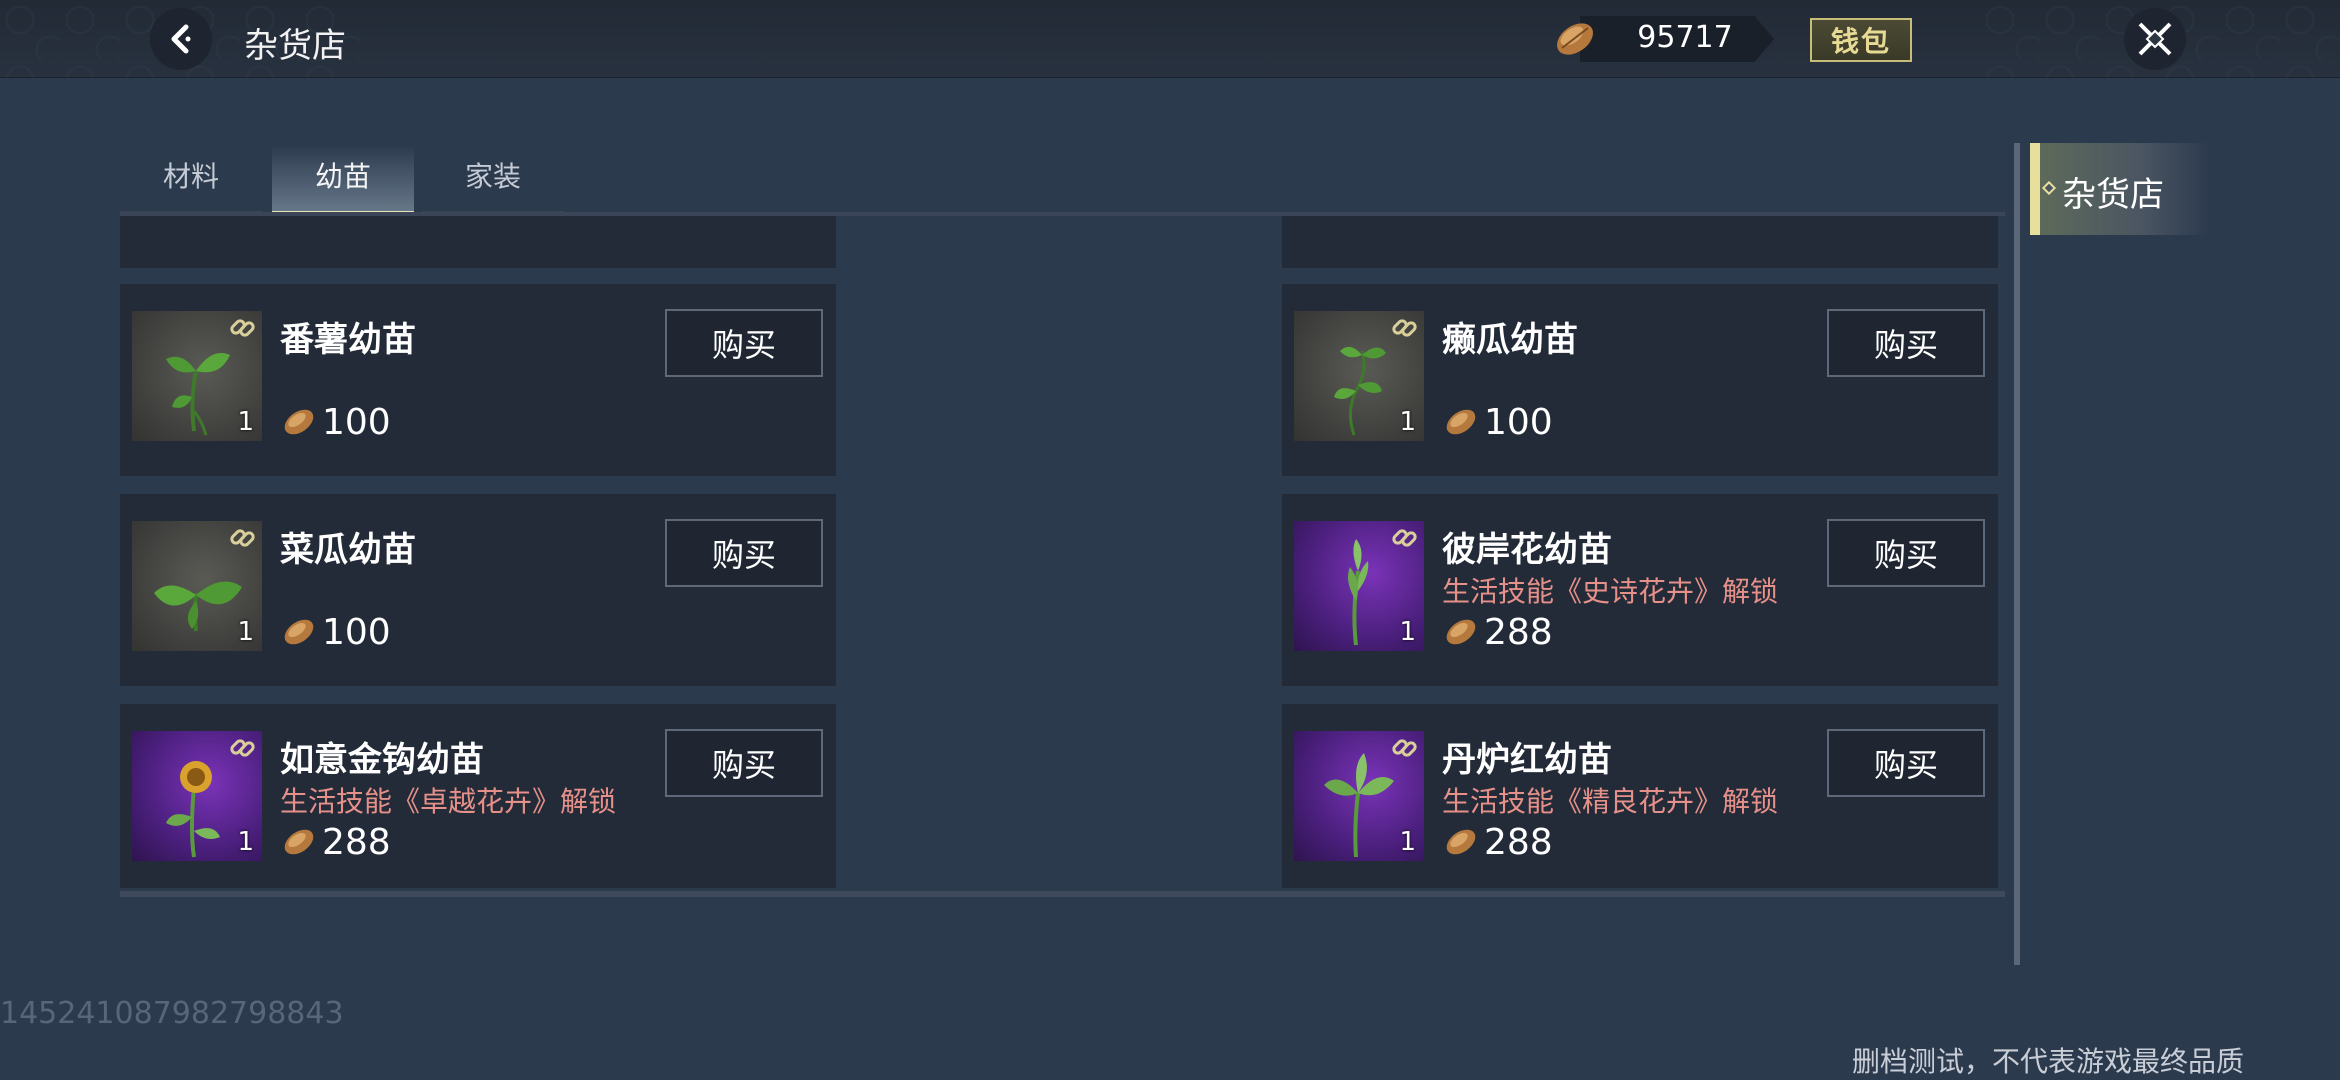 Image resolution: width=2340 pixels, height=1080 pixels. What do you see at coordinates (2049, 188) in the screenshot?
I see `diamond-icon` at bounding box center [2049, 188].